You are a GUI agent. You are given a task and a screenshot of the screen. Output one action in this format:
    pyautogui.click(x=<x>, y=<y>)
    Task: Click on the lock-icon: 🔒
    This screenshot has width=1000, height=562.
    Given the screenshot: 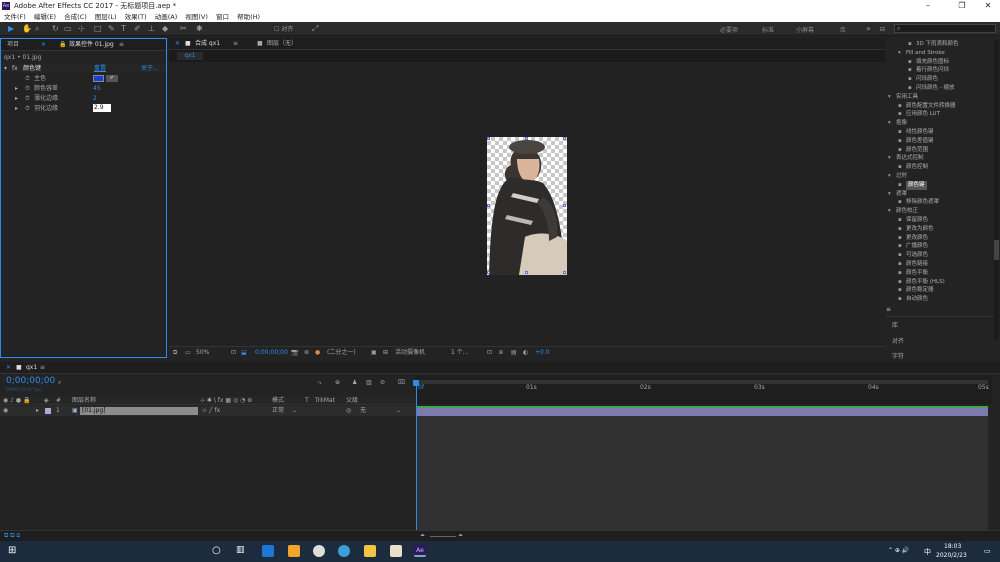 What is the action you would take?
    pyautogui.click(x=62, y=45)
    